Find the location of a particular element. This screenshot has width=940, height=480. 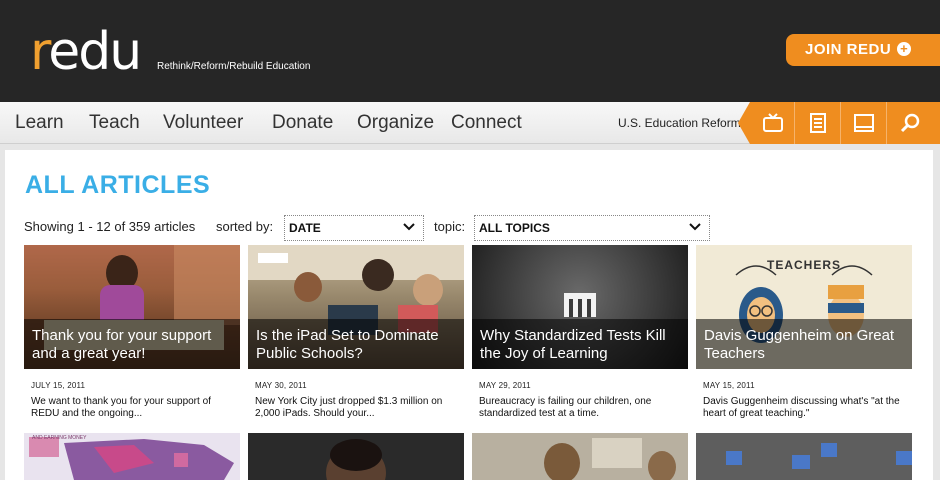

portrait-thumbnail is located at coordinates (356, 459).